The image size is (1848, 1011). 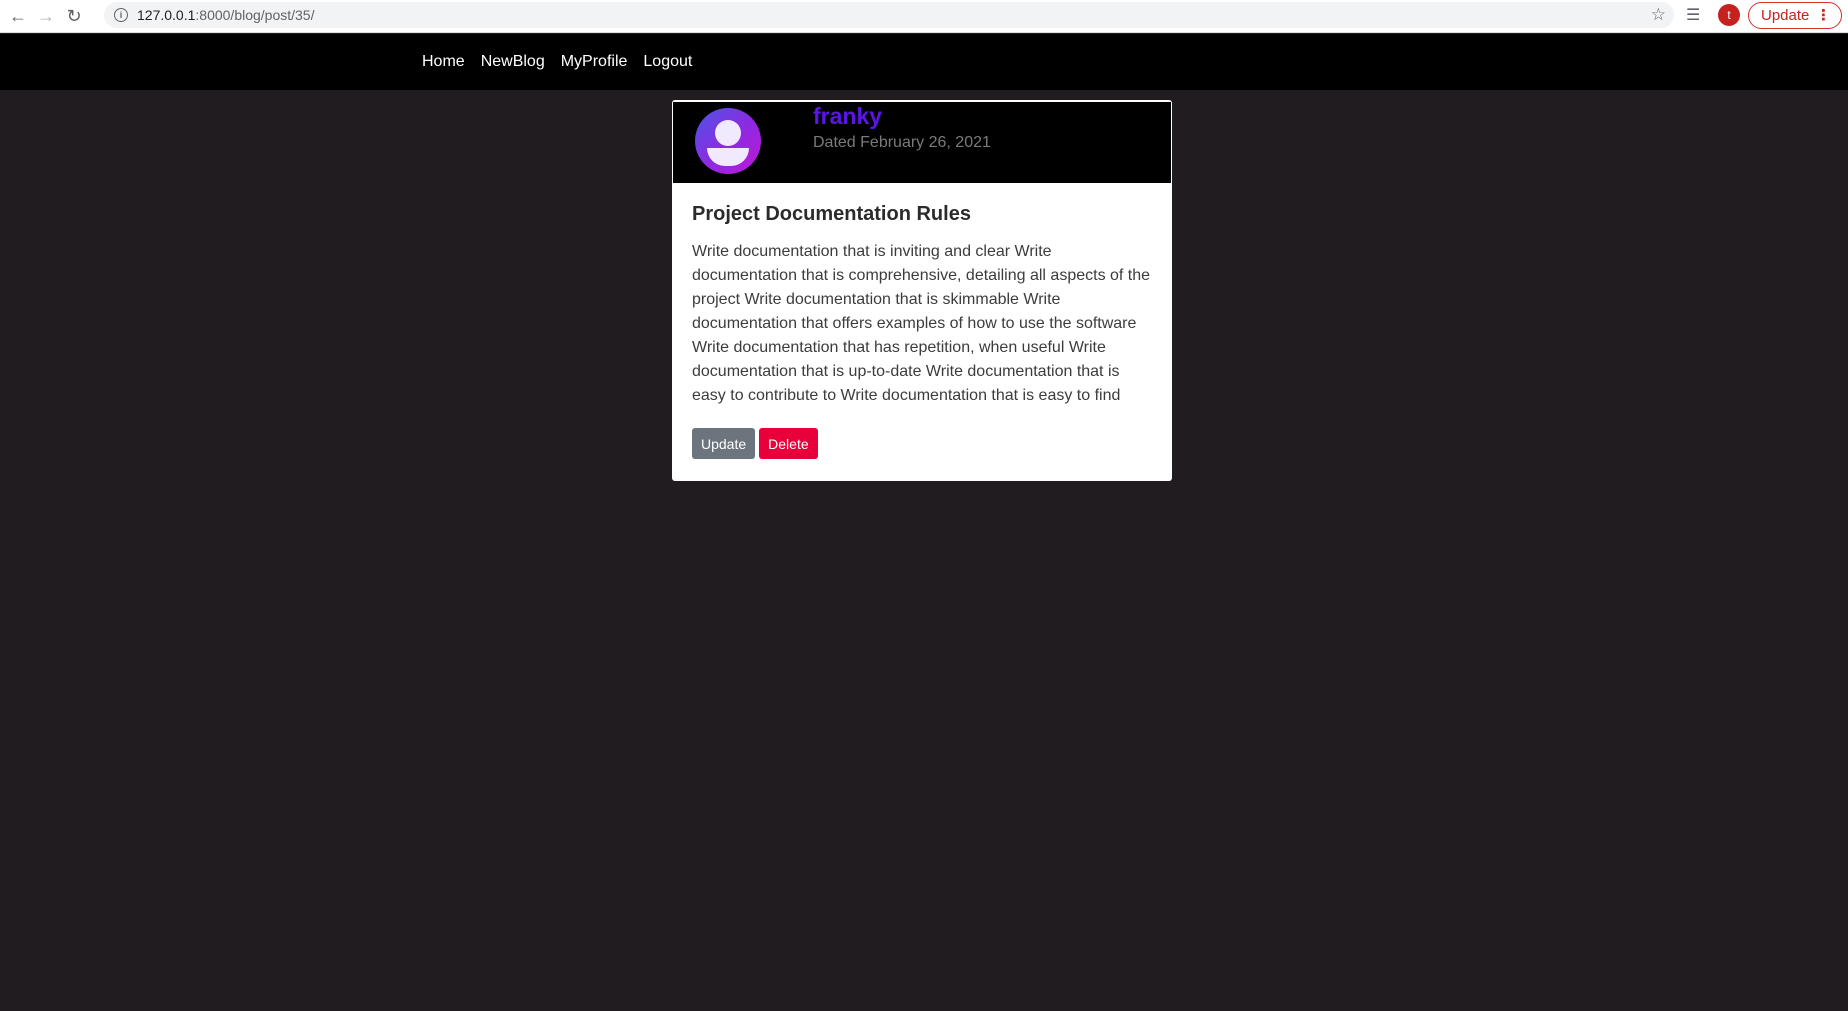 I want to click on menu-dots-icon: ⋮, so click(x=1823, y=15).